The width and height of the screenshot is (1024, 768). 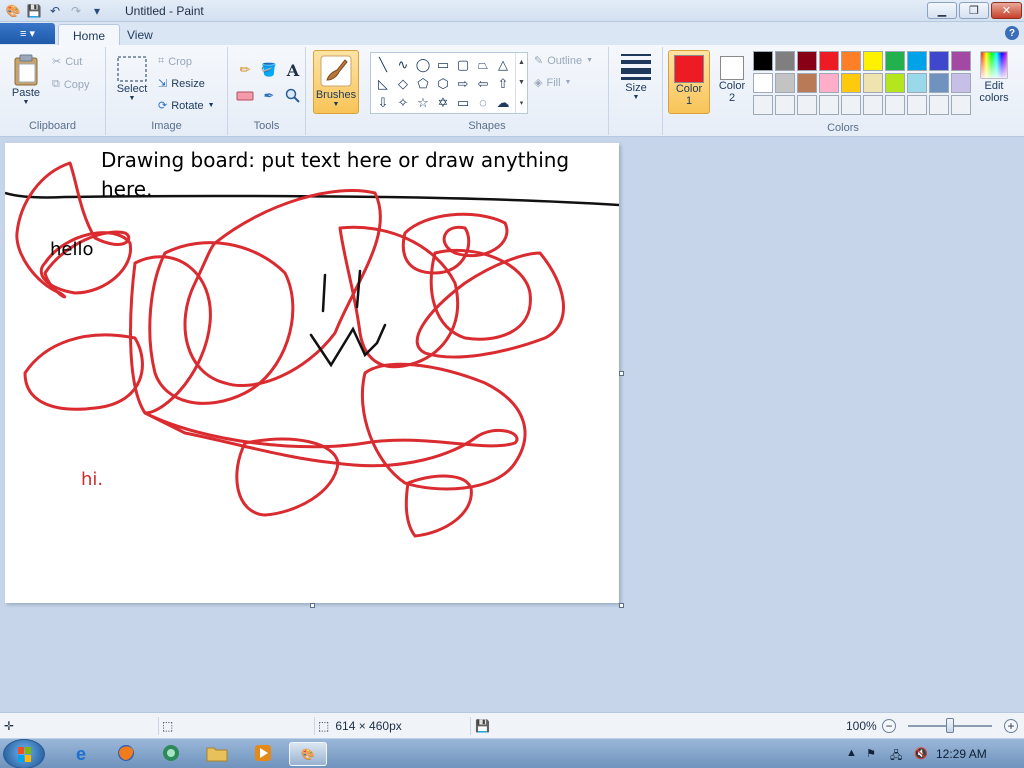 I want to click on taskbar-internet-explorer: e, so click(x=81, y=754).